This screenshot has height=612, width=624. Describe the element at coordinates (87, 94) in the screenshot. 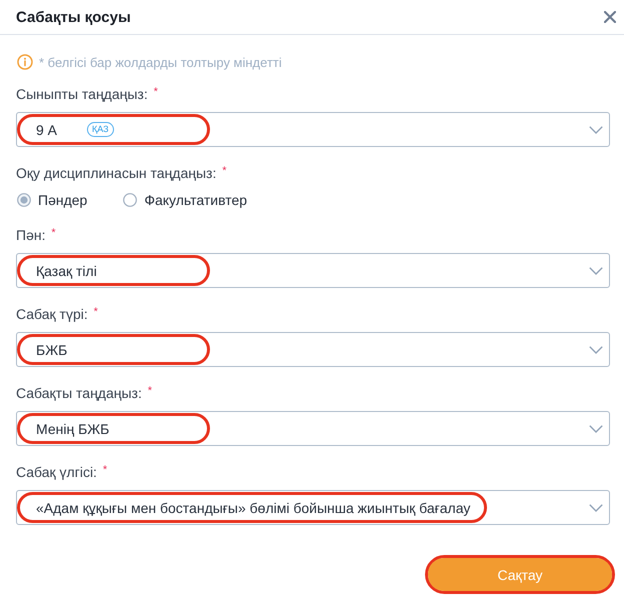

I see `field-label: Сыныпты таңдаңыз: $^{*}$` at that location.